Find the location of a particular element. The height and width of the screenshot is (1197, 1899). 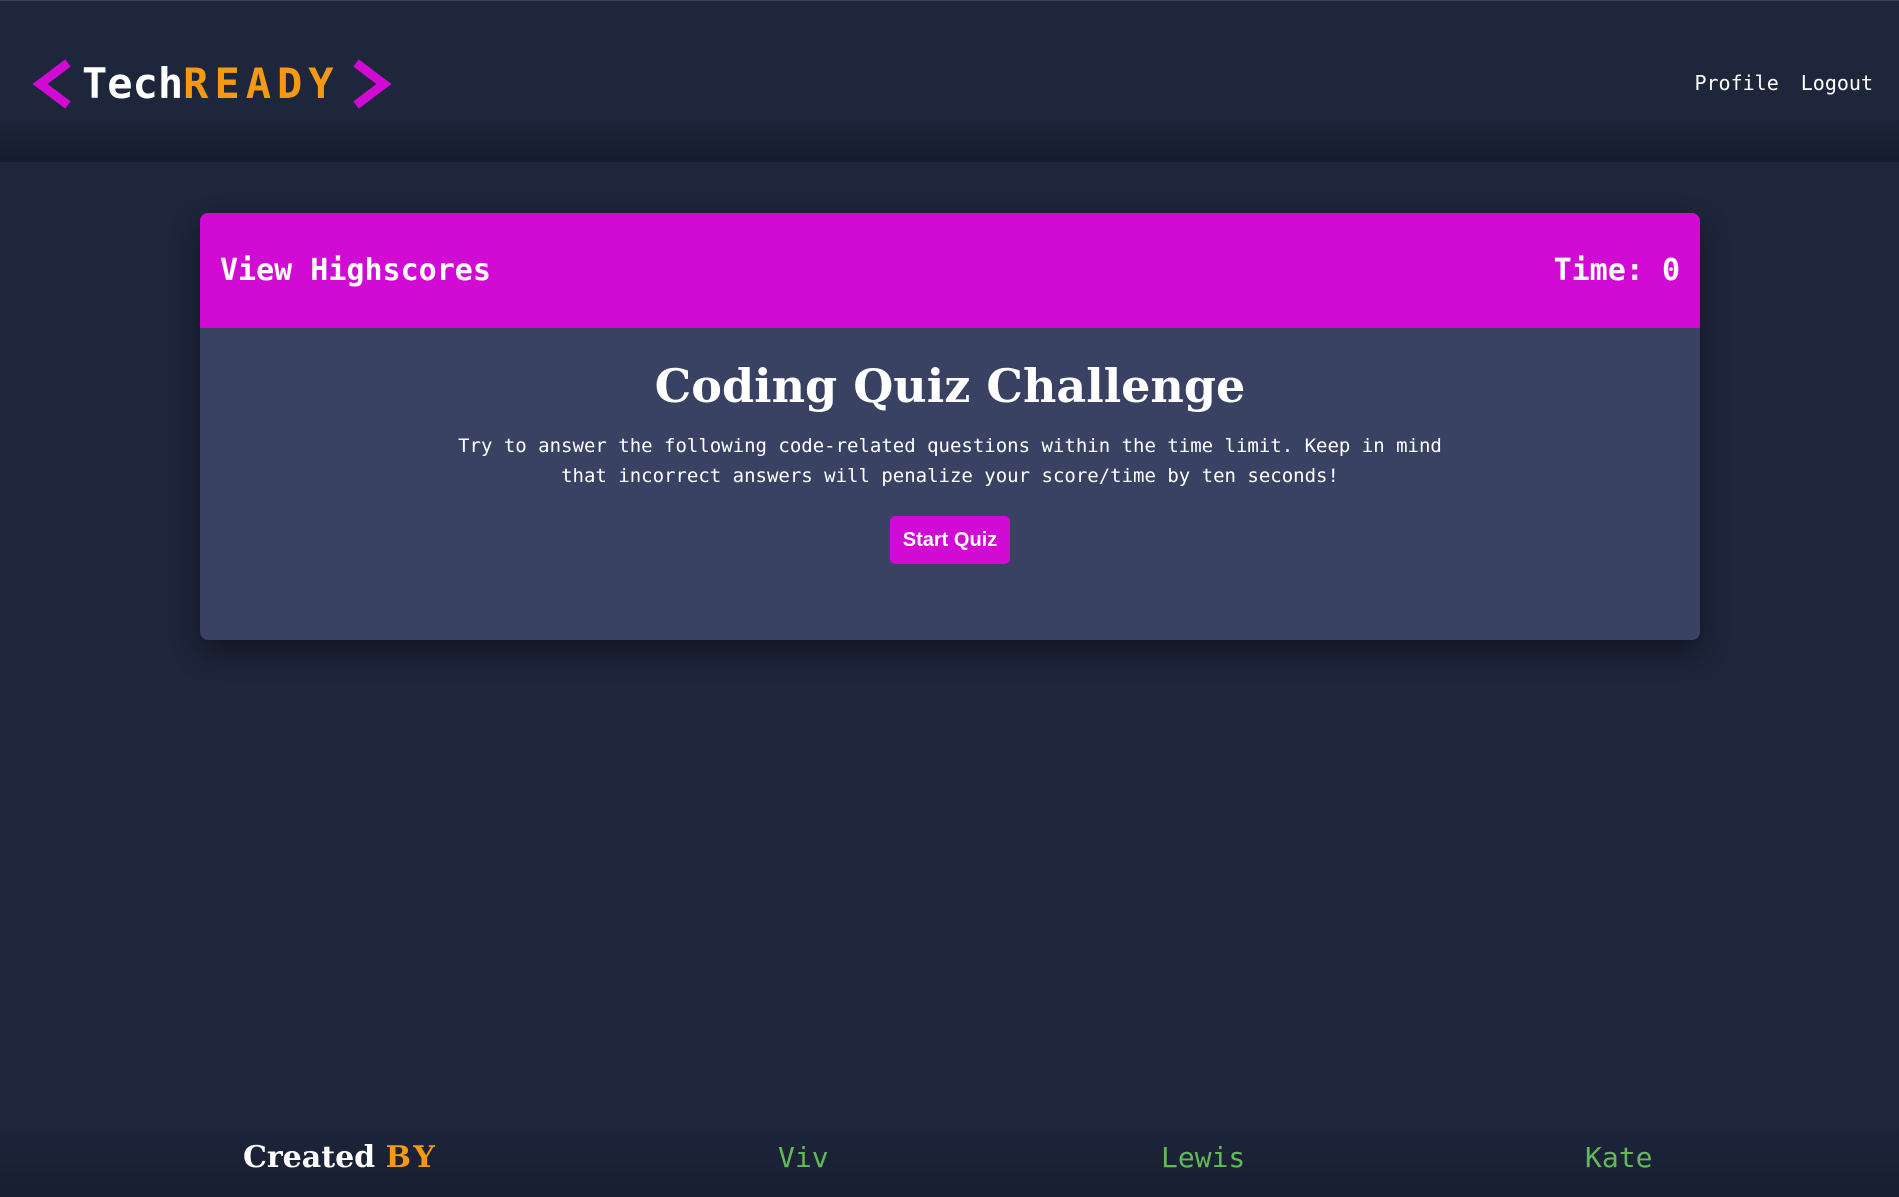

right-angle-bracket-icon is located at coordinates (372, 84).